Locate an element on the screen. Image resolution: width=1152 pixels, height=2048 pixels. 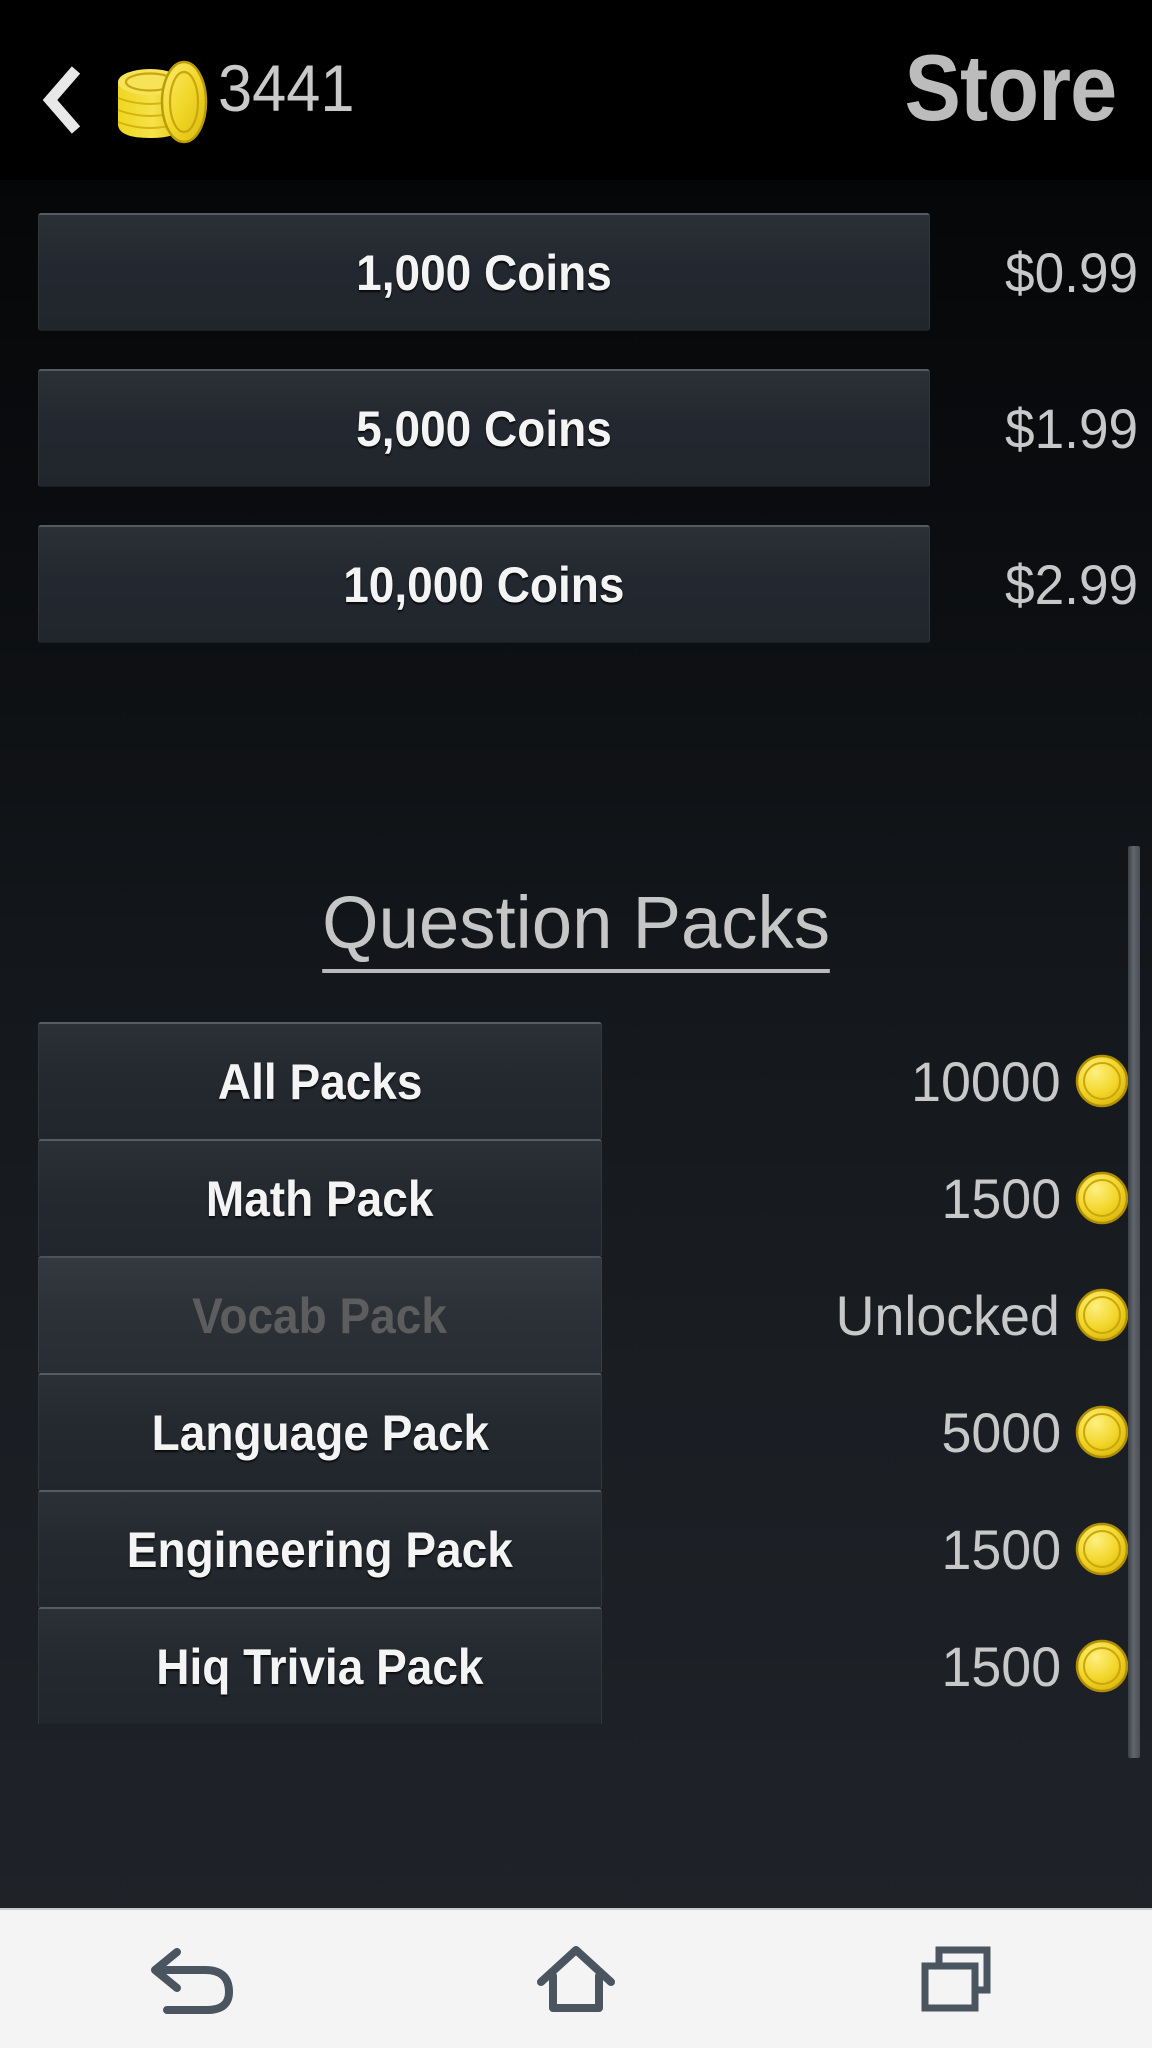
coin-pack-label: 1,000 Coins is located at coordinates (484, 272).